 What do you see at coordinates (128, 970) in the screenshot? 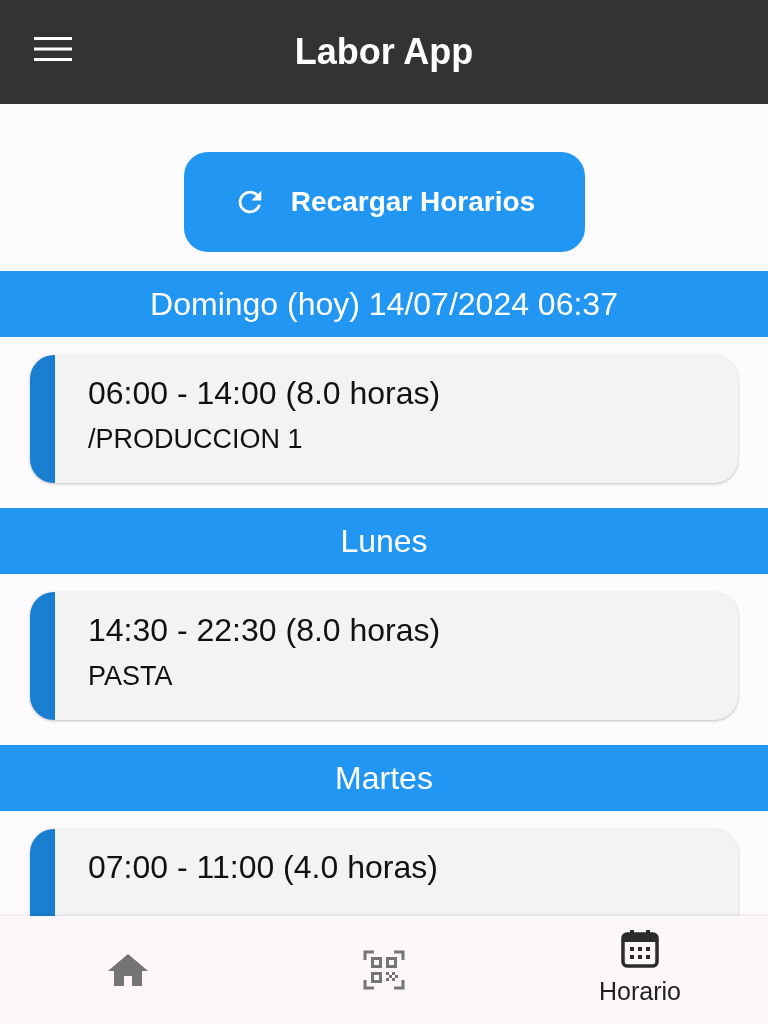
I see `home-icon` at bounding box center [128, 970].